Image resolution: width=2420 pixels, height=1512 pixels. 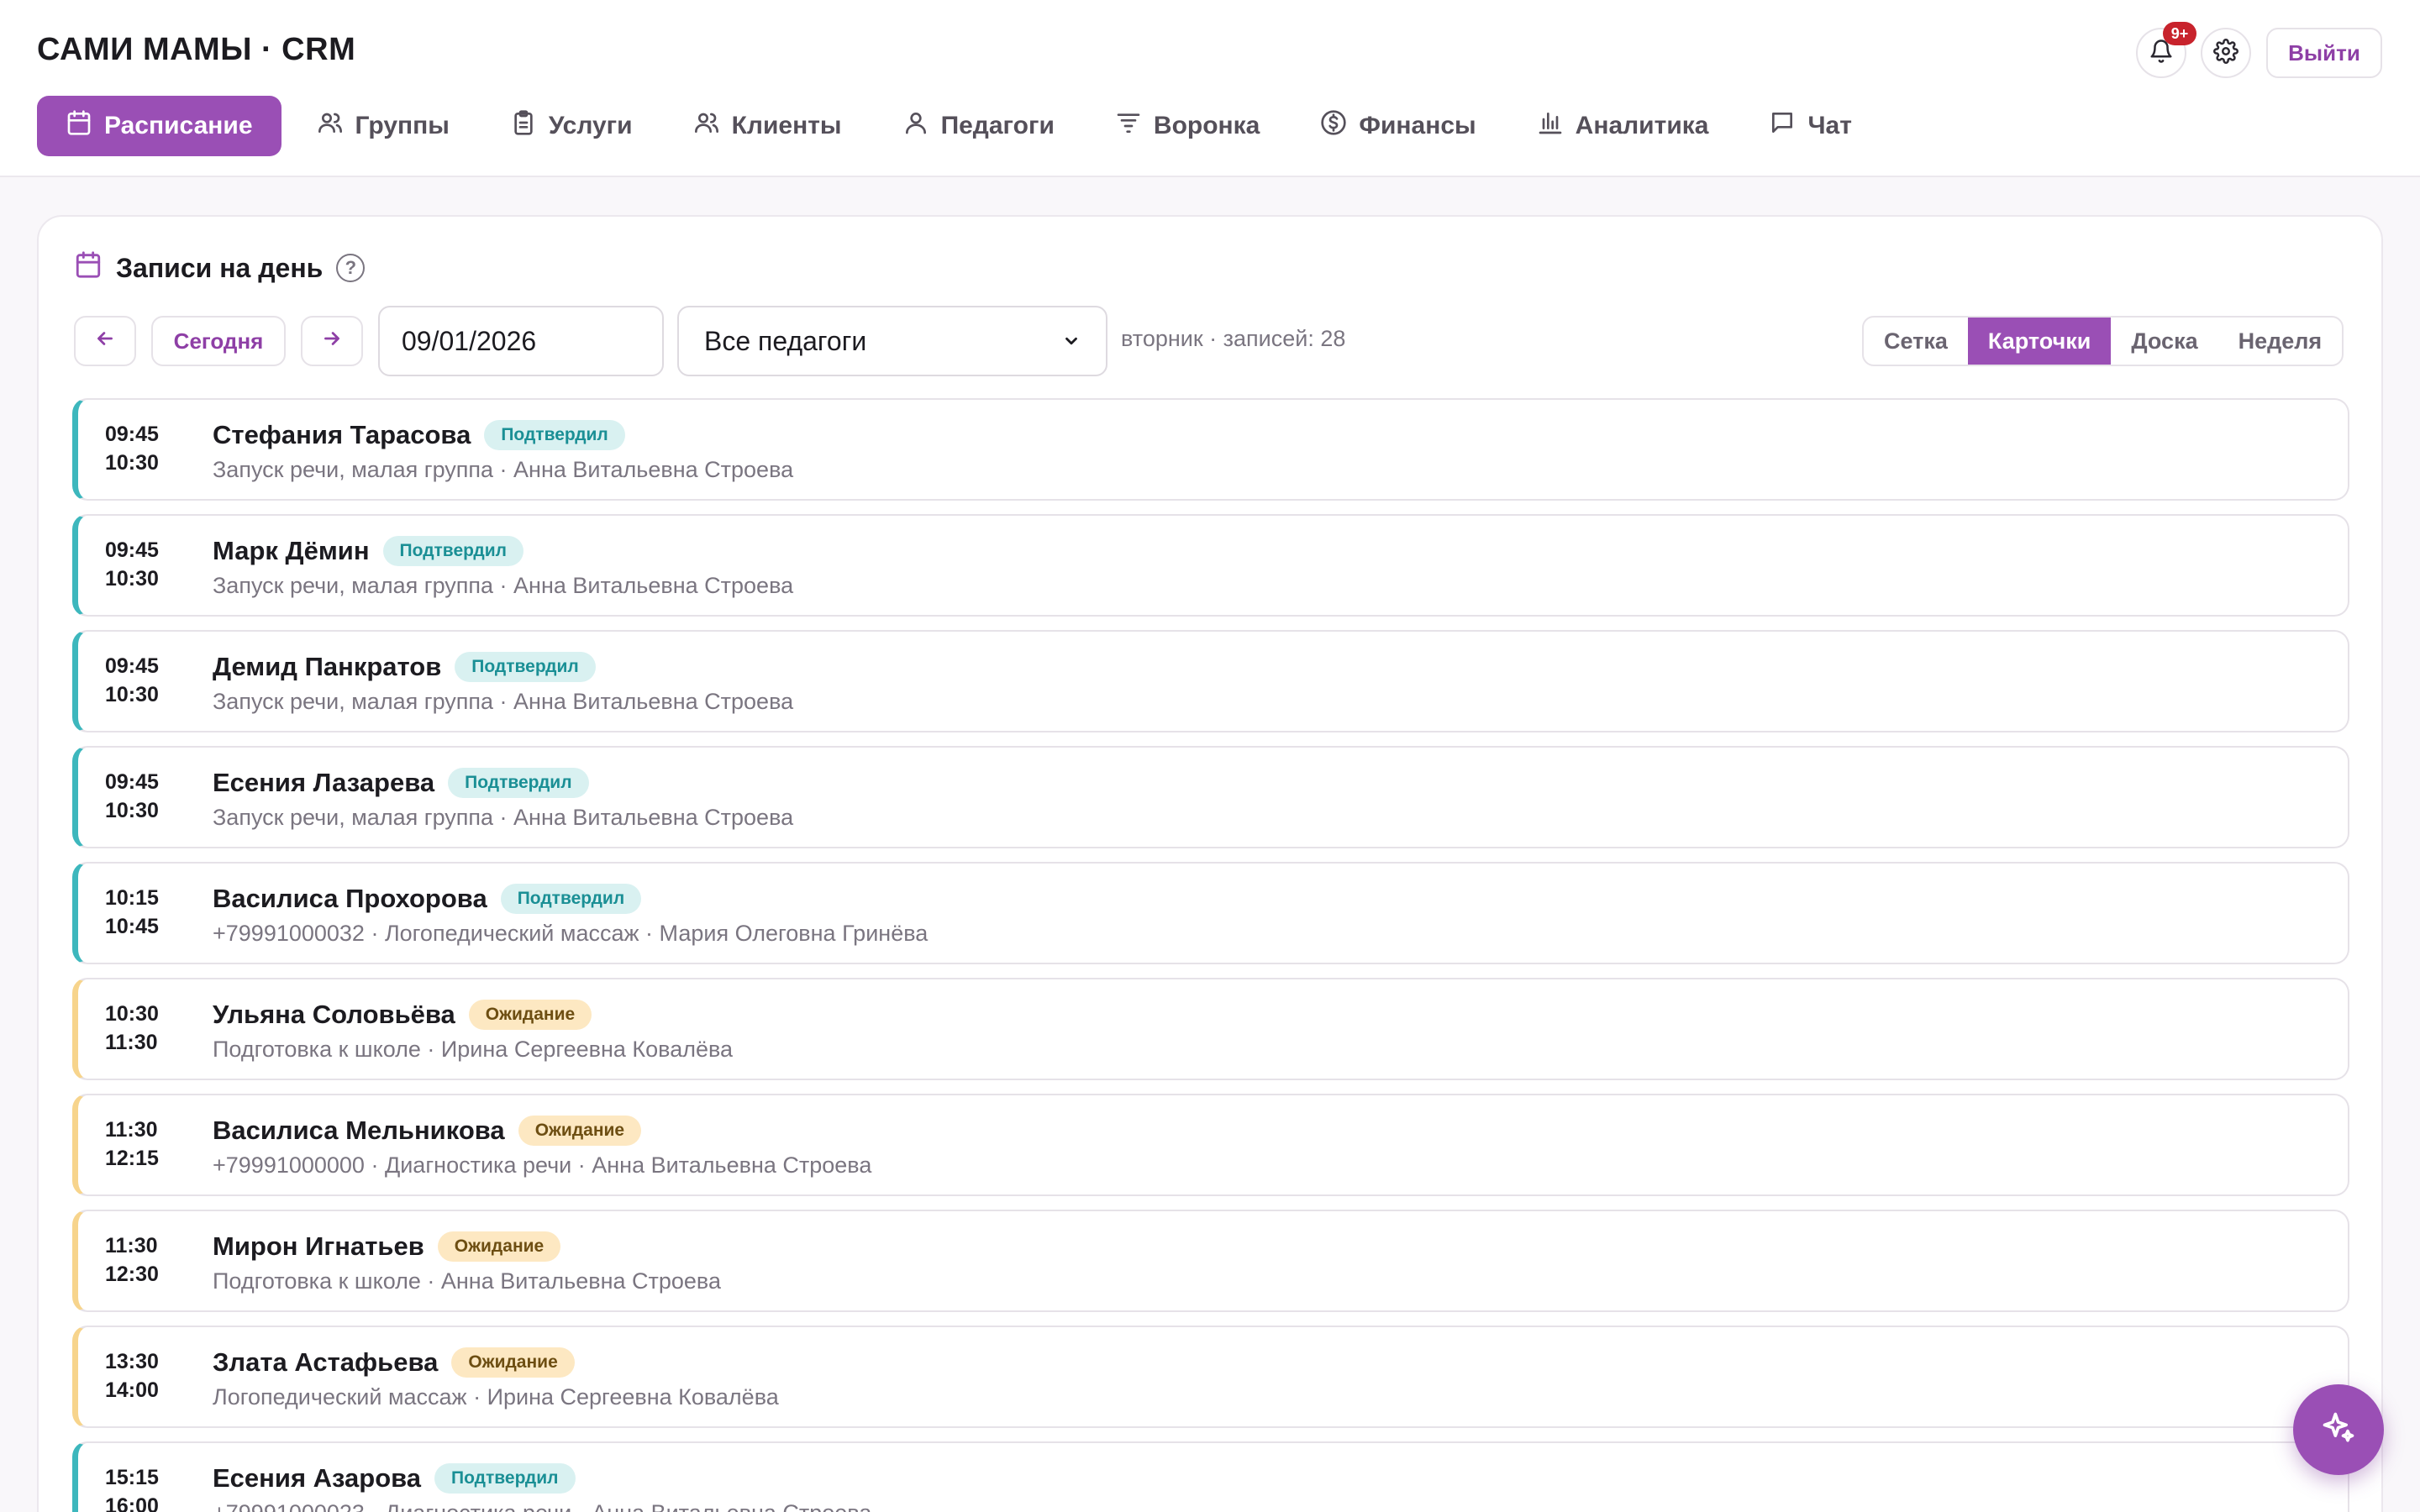 What do you see at coordinates (1829, 125) in the screenshot?
I see `nav-item-label: Чат` at bounding box center [1829, 125].